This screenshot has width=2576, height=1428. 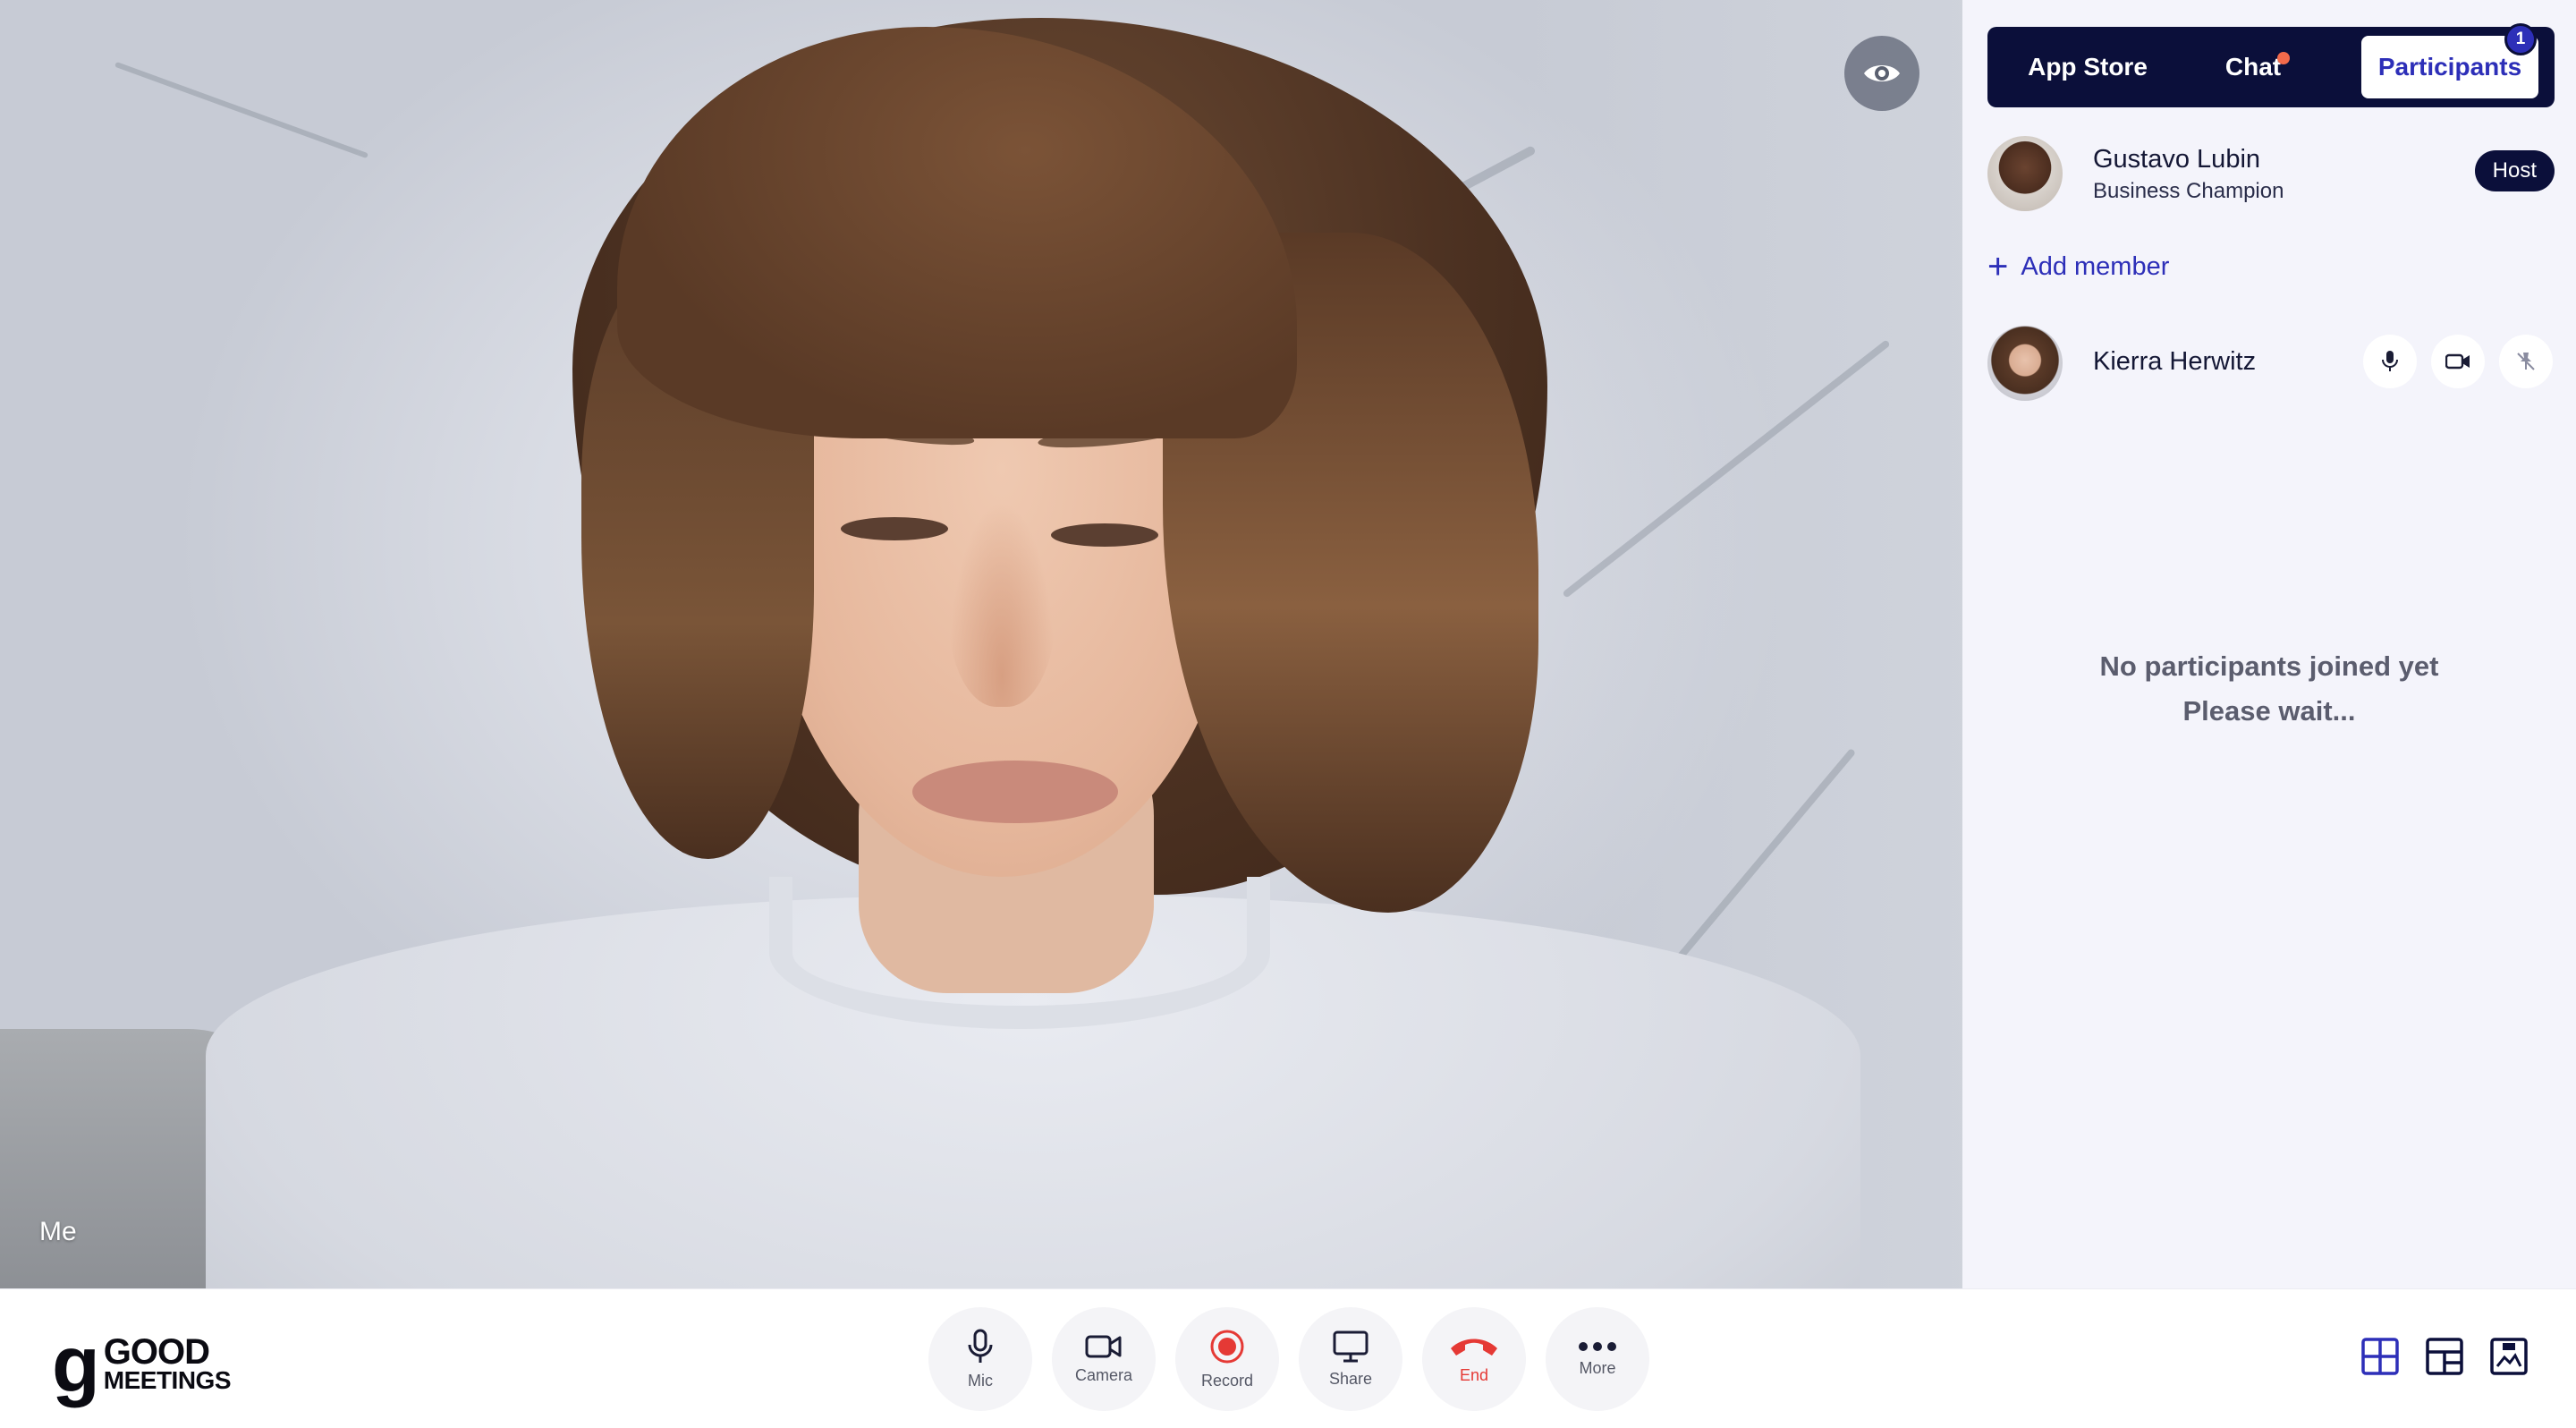 What do you see at coordinates (1350, 1378) in the screenshot?
I see `control-label: Share` at bounding box center [1350, 1378].